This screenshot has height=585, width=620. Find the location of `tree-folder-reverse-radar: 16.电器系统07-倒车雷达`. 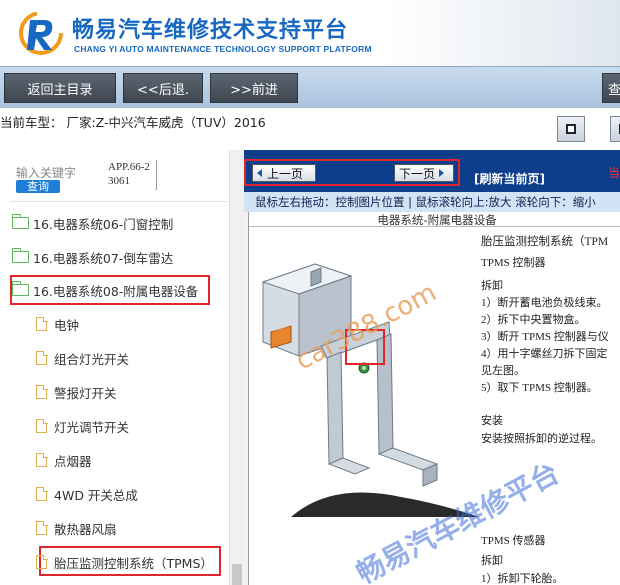

tree-folder-reverse-radar: 16.电器系统07-倒车雷达 is located at coordinates (92, 257).